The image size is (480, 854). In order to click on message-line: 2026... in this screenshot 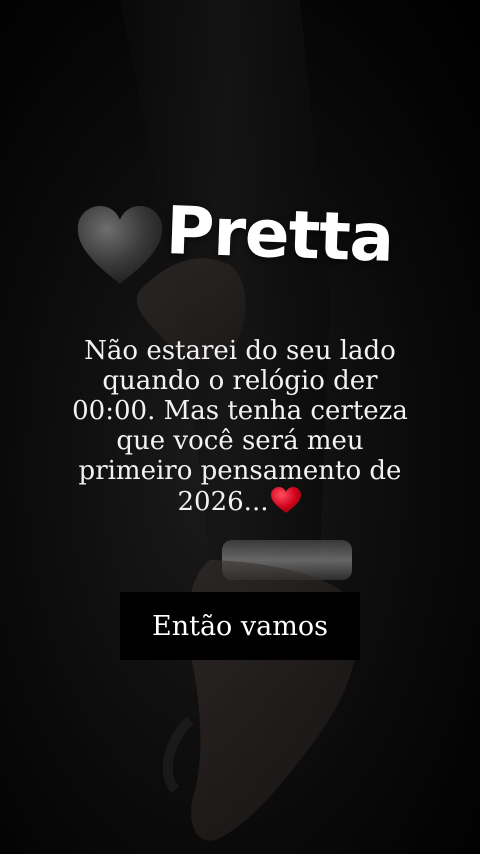, I will do `click(223, 502)`.